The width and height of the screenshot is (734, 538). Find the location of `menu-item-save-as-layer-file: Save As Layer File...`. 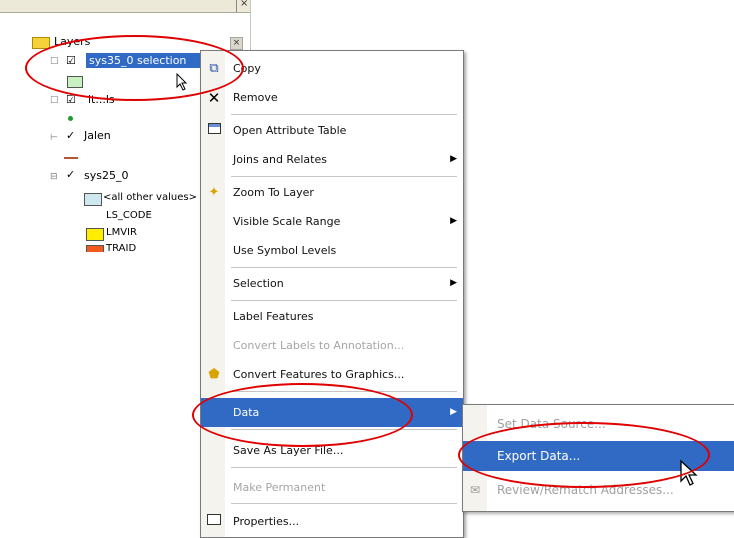

menu-item-save-as-layer-file: Save As Layer File... is located at coordinates (332, 450).